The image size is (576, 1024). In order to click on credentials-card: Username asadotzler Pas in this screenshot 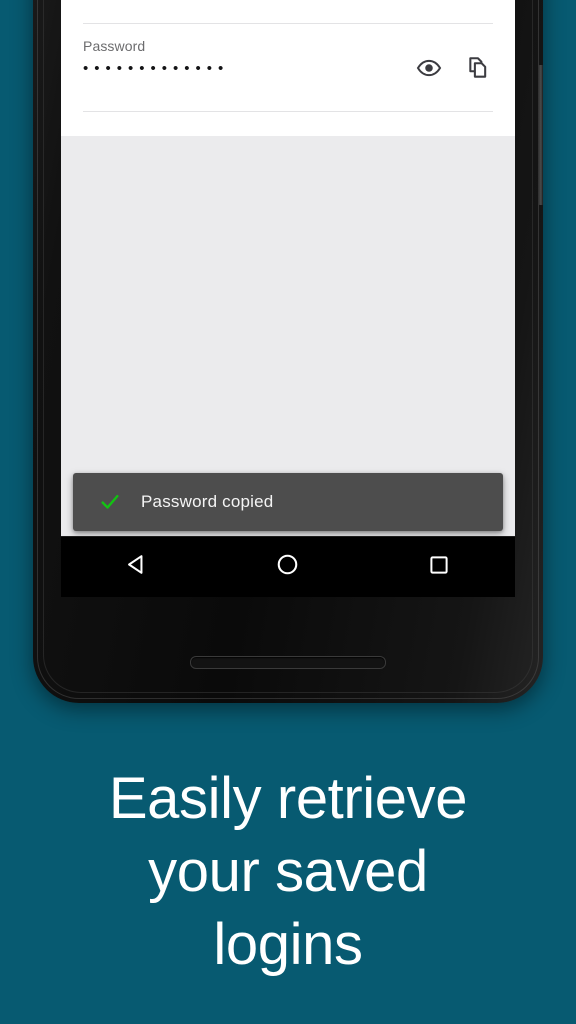, I will do `click(288, 68)`.